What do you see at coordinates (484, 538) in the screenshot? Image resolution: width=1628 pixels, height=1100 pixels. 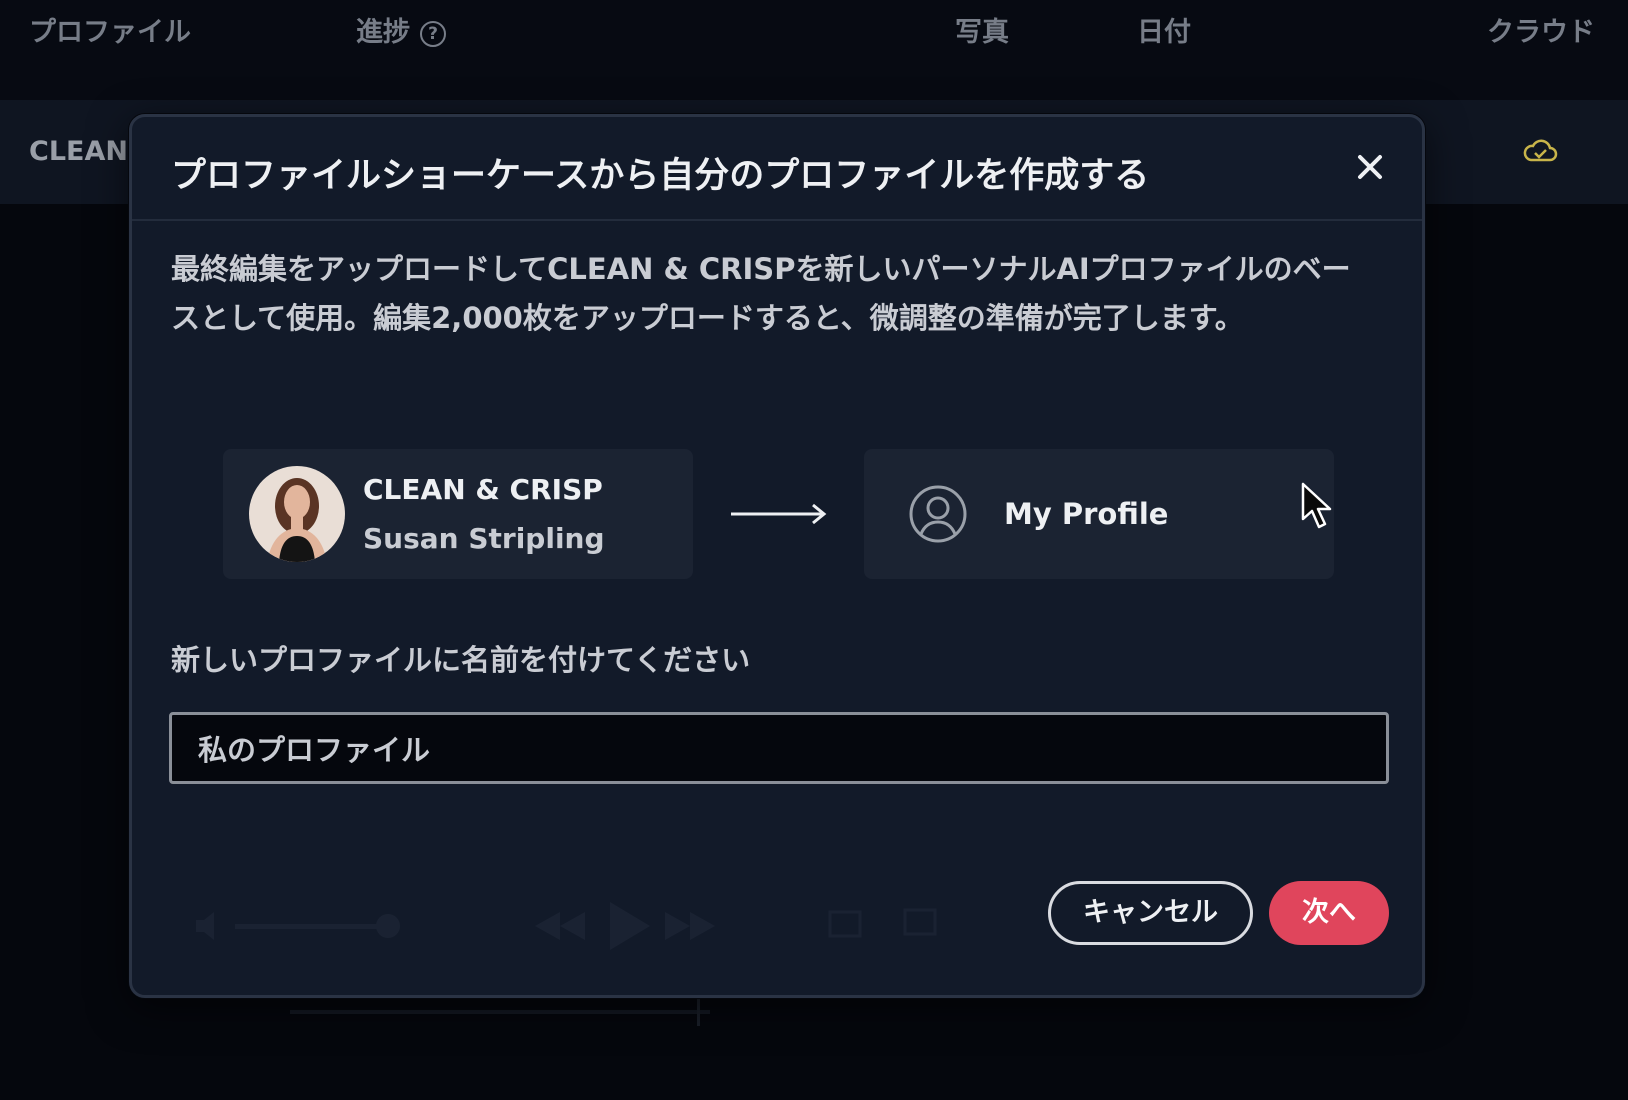 I see `source-profile-author: Susan Stripling` at bounding box center [484, 538].